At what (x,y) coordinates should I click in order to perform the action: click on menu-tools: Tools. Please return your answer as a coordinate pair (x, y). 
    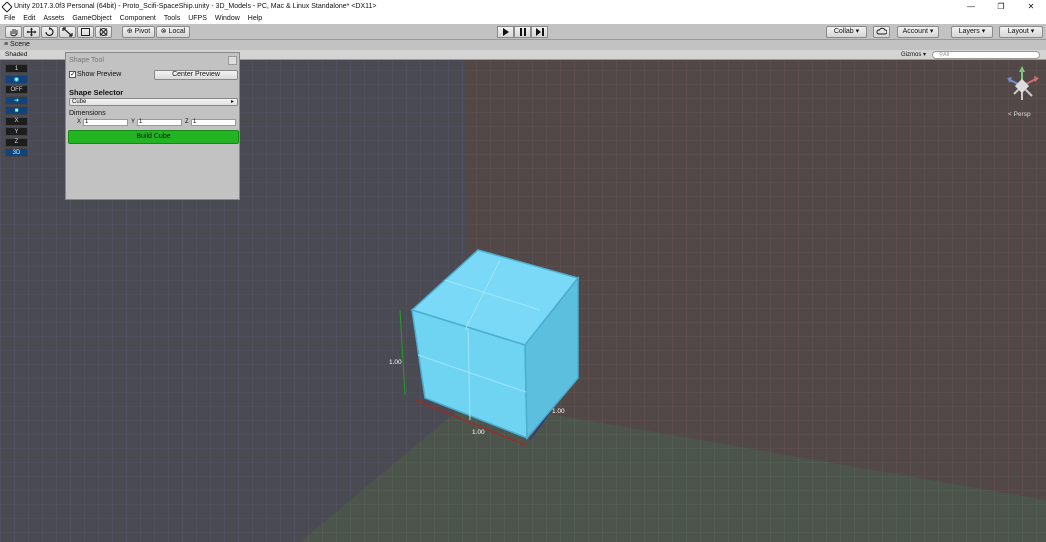
    Looking at the image, I should click on (172, 18).